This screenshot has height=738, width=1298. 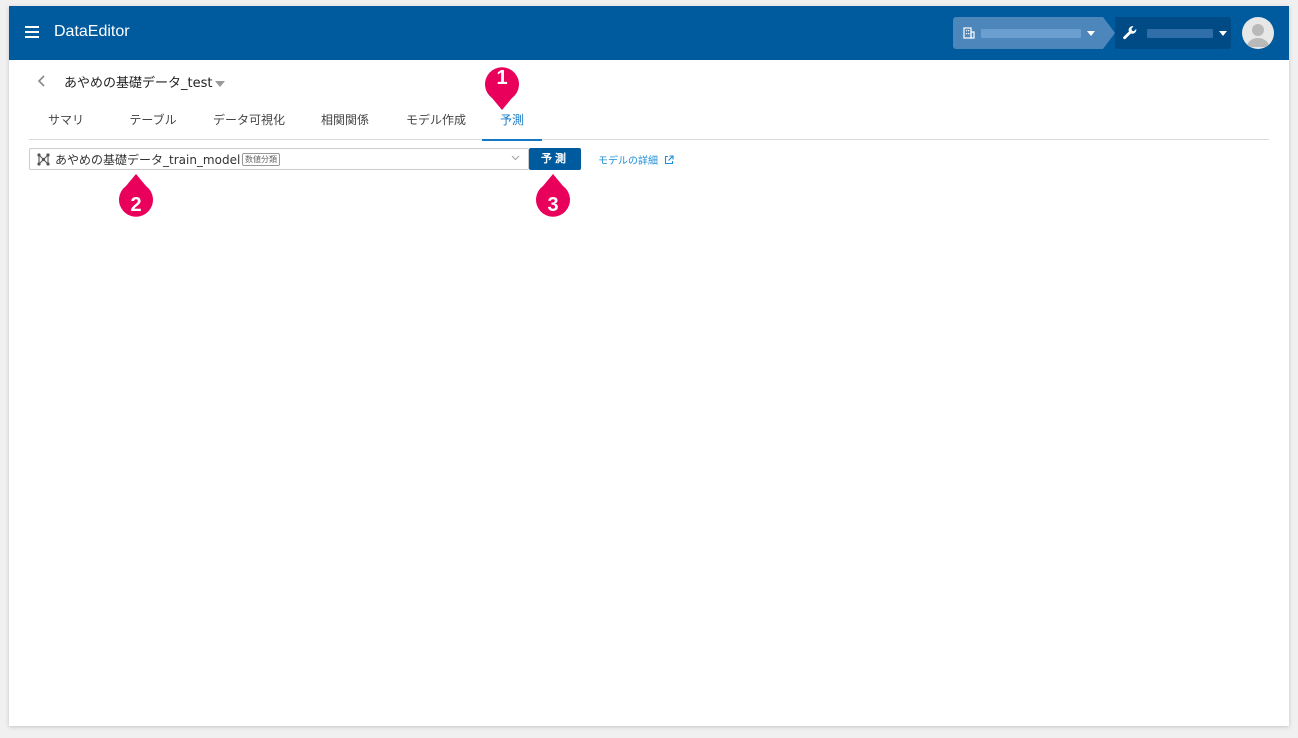 What do you see at coordinates (261, 159) in the screenshot?
I see `model-type-badge: 数値分類` at bounding box center [261, 159].